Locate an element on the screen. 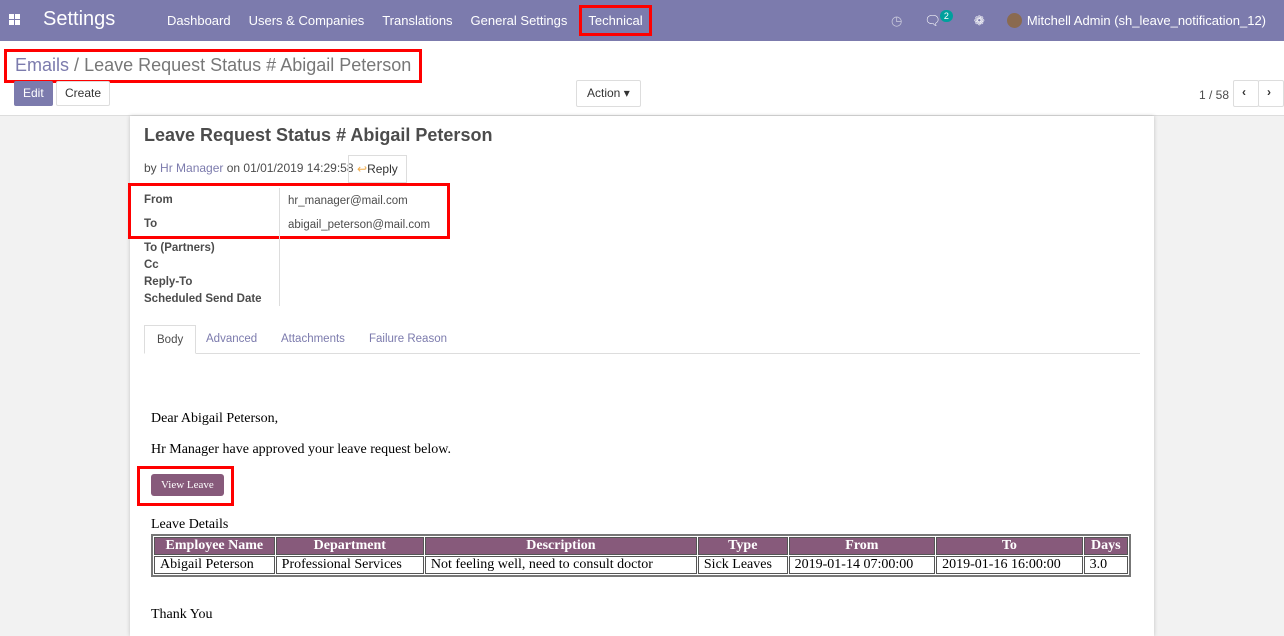  reply-label: Reply is located at coordinates (382, 169).